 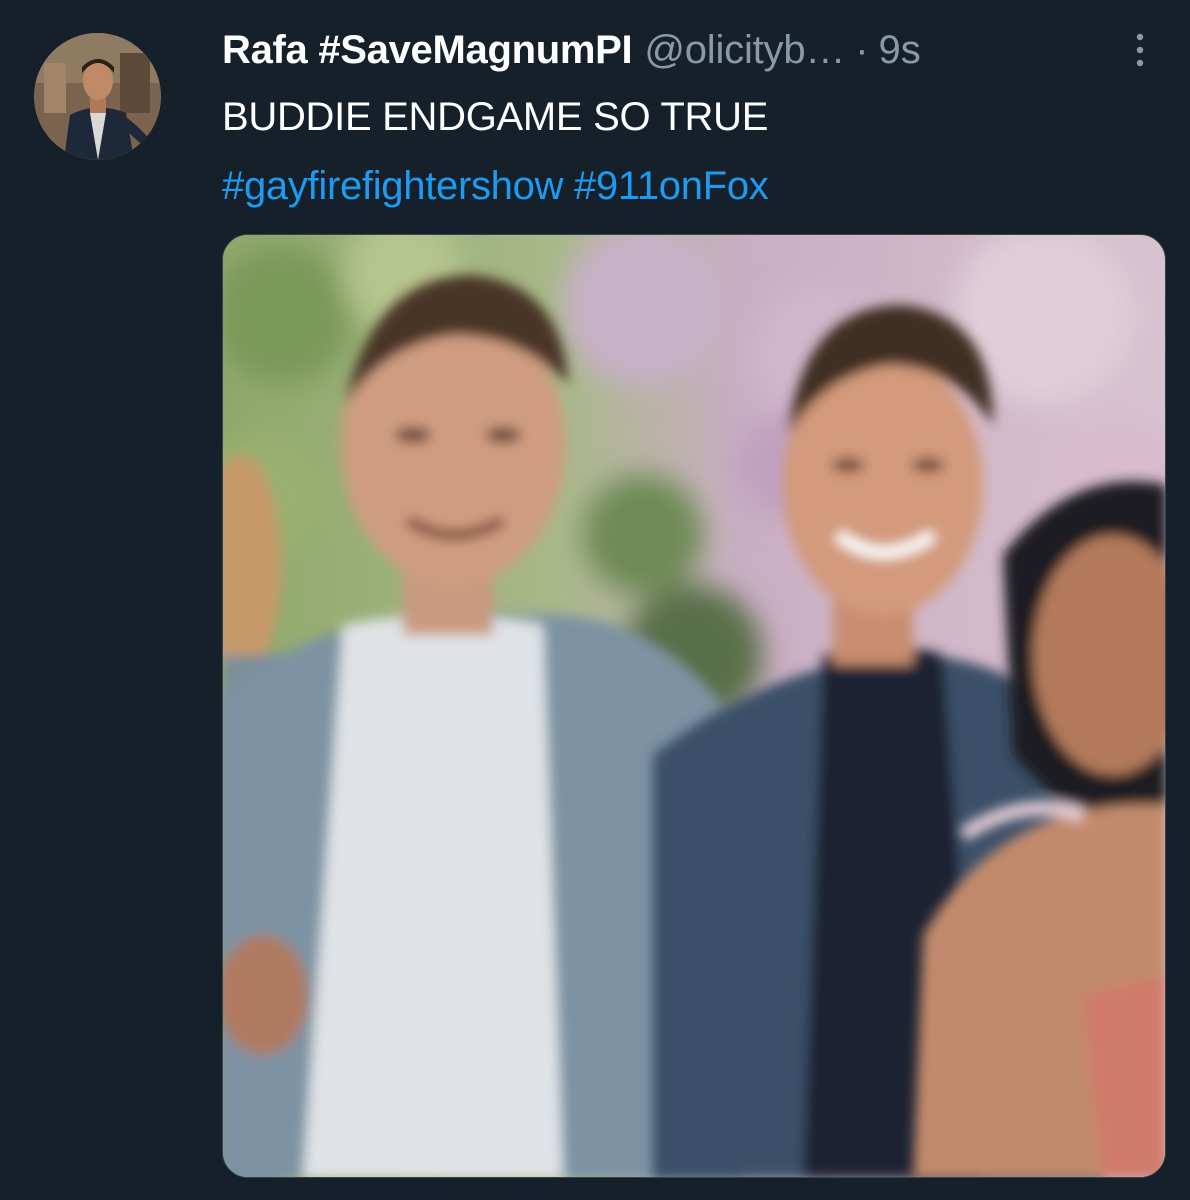 I want to click on tweet-hashtags: #gayfirefightershow #911onFox, so click(x=495, y=186).